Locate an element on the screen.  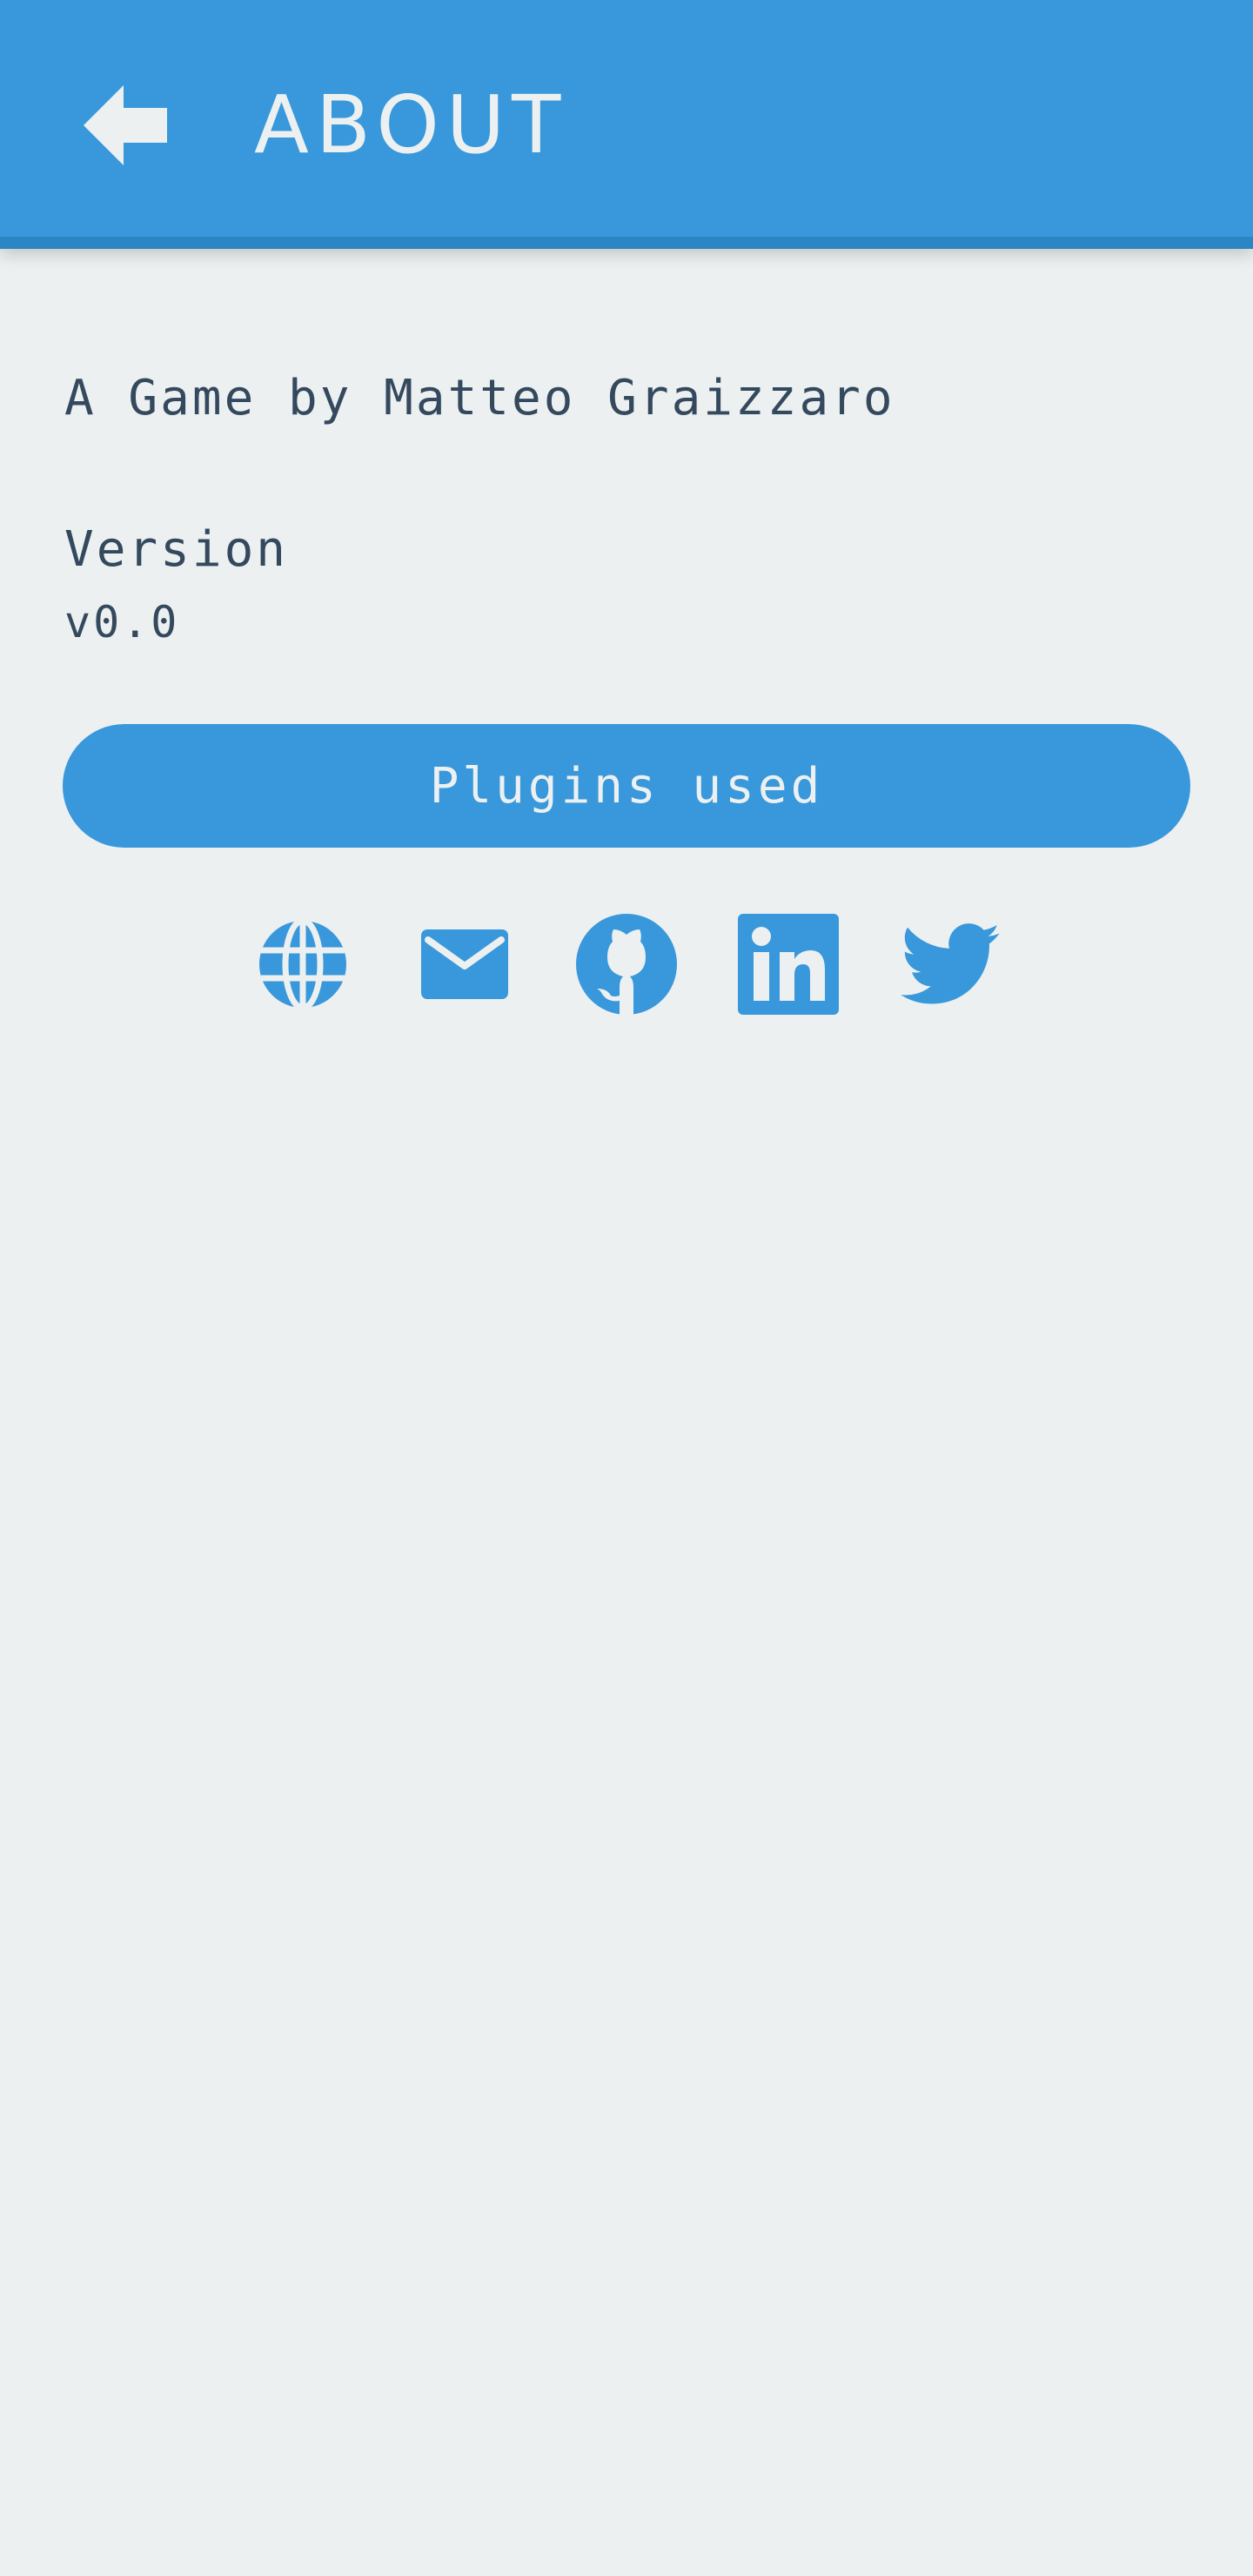
linkedin-link is located at coordinates (788, 964).